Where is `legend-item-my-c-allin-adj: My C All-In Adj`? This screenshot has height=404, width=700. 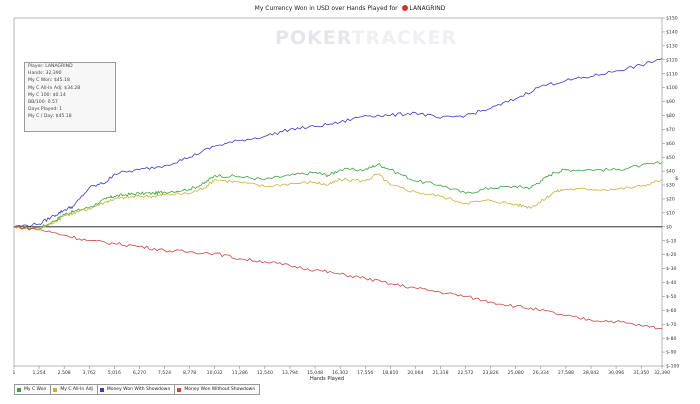
legend-item-my-c-allin-adj: My C All-In Adj is located at coordinates (74, 389).